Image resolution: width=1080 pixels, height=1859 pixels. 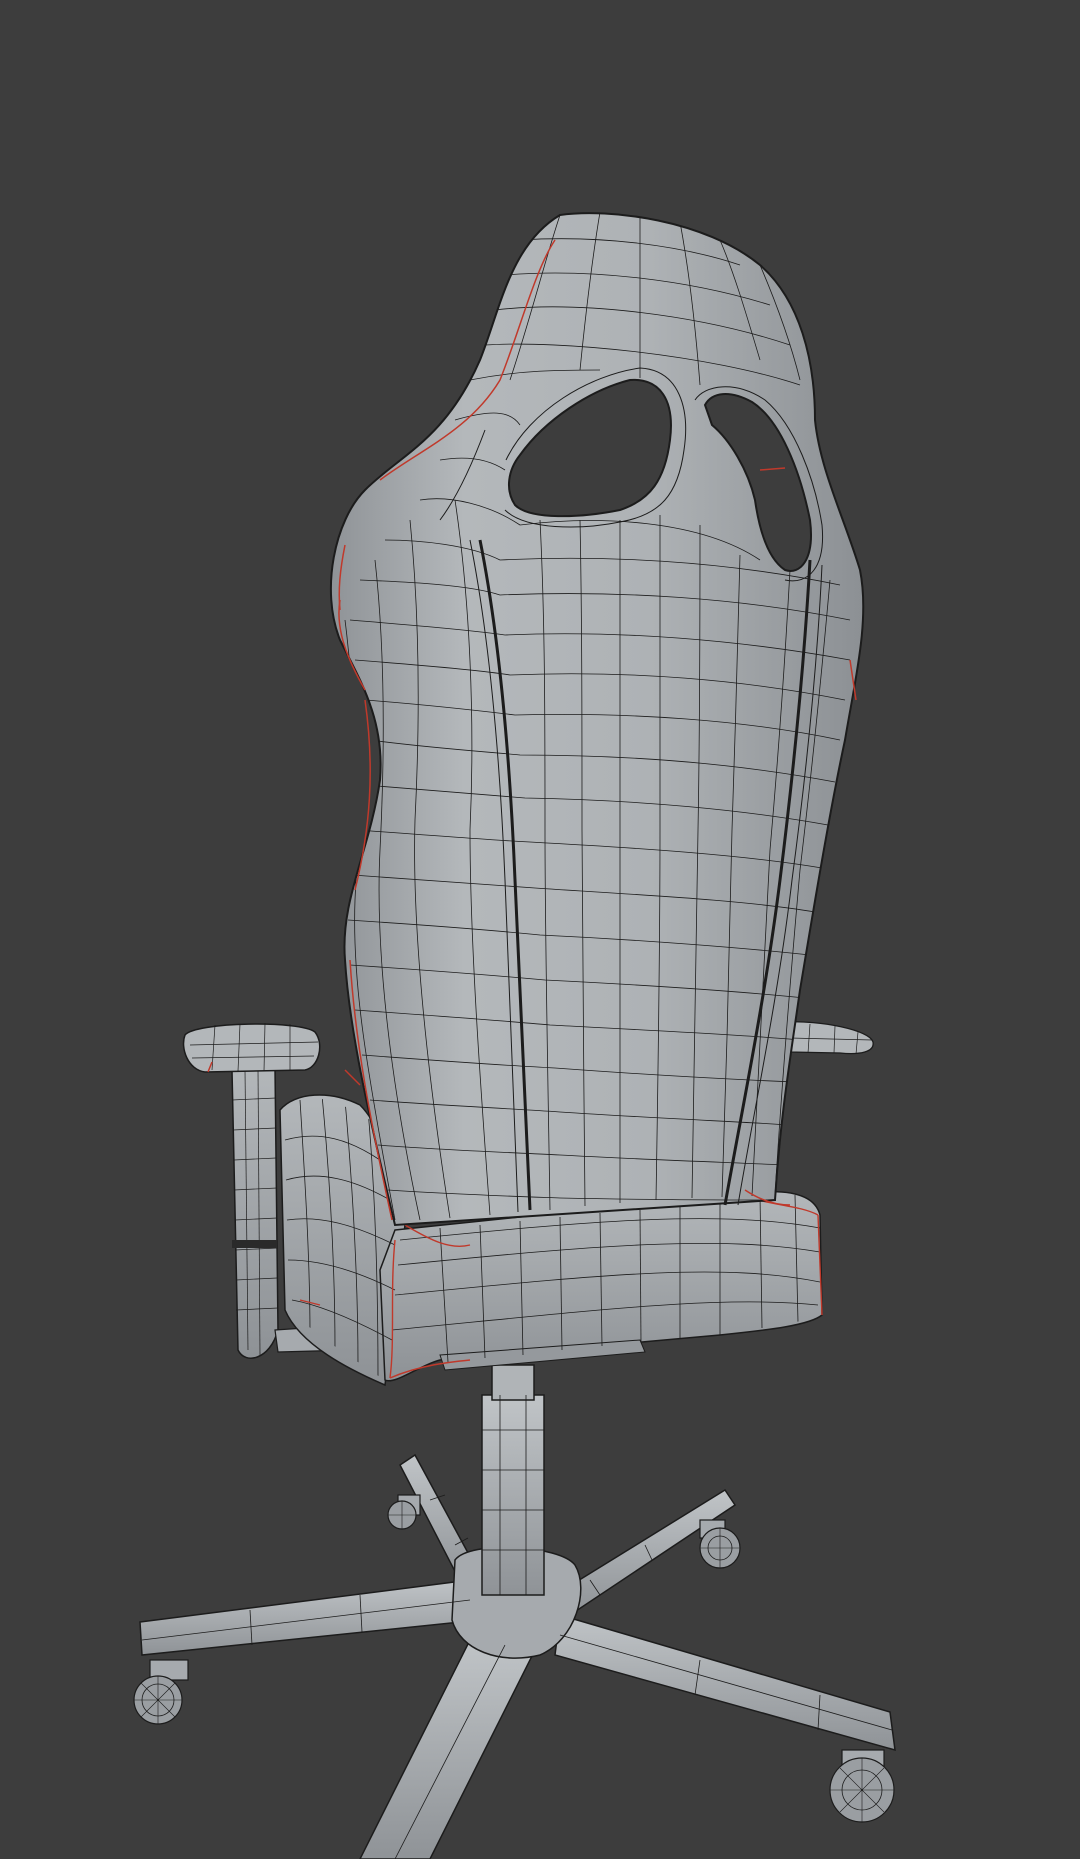 What do you see at coordinates (862, 1786) in the screenshot?
I see `caster-front-right` at bounding box center [862, 1786].